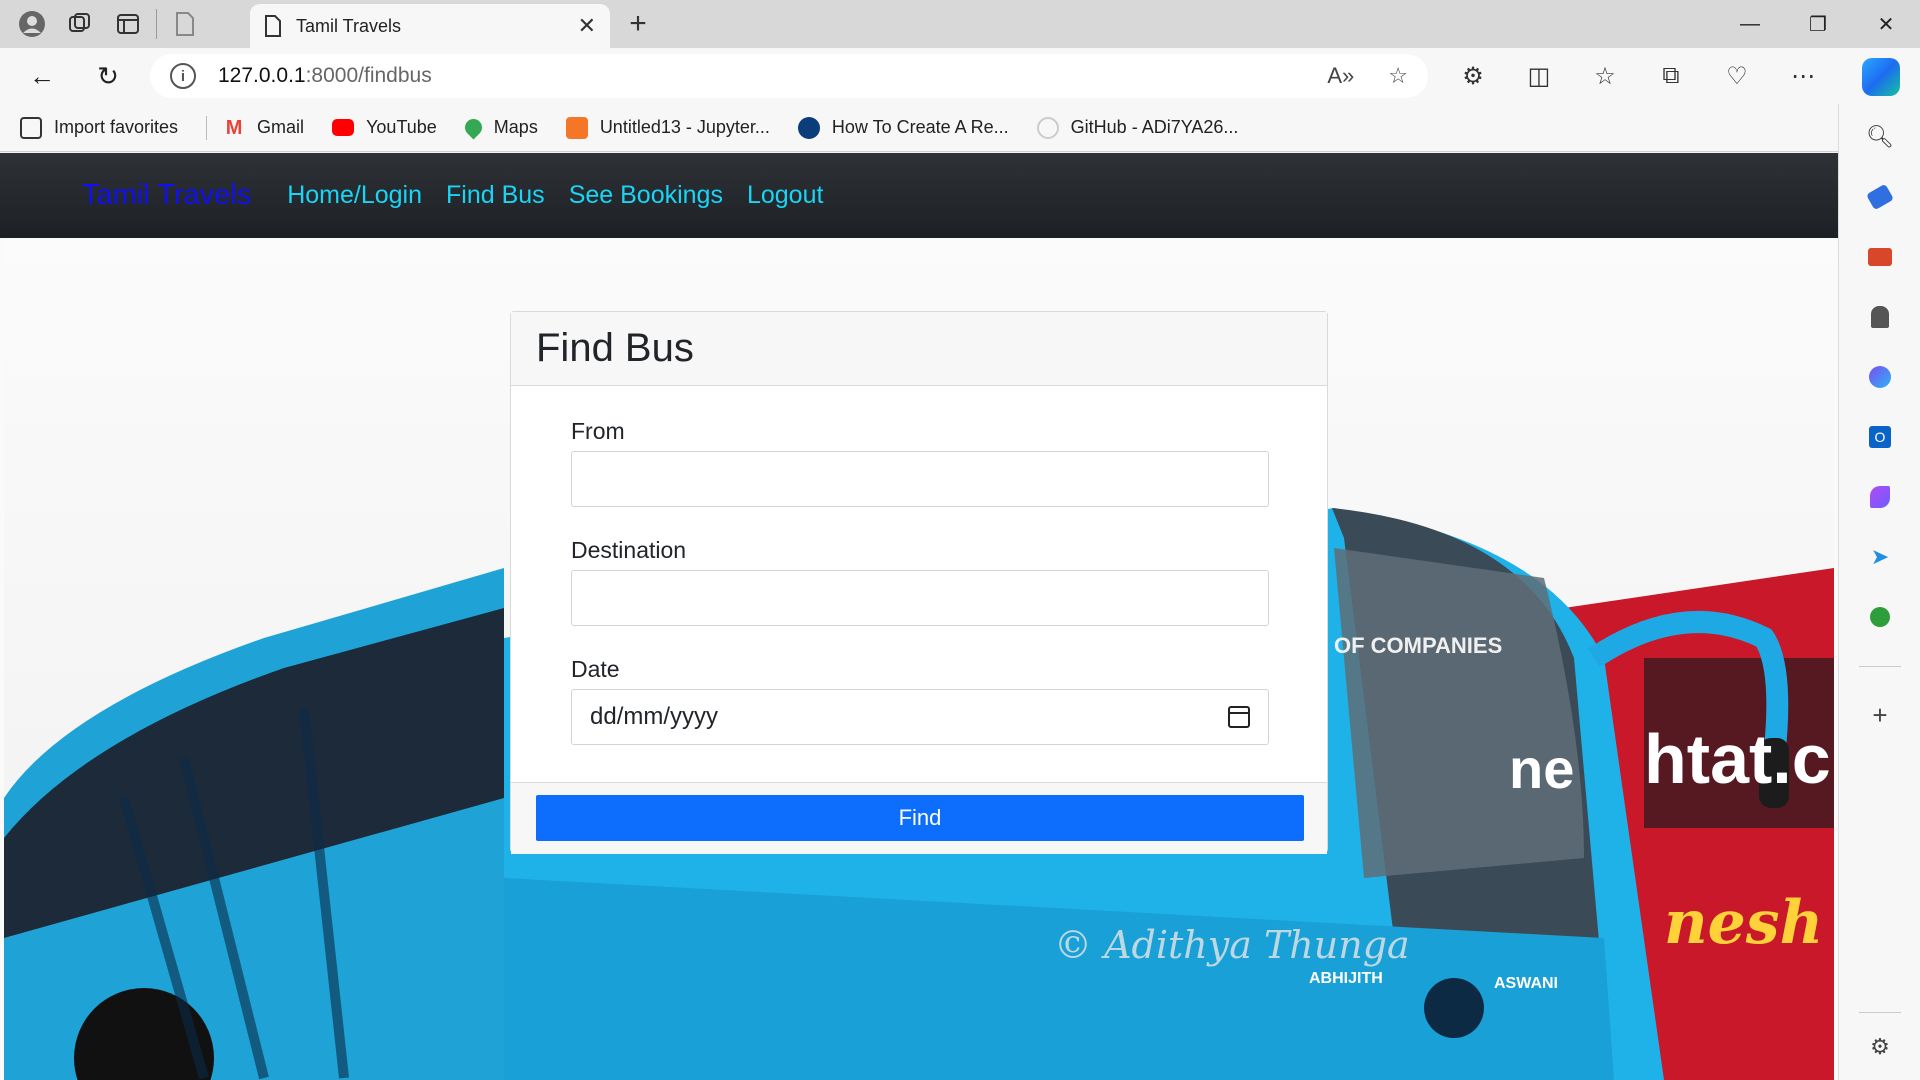 The width and height of the screenshot is (1920, 1080). I want to click on bus-watermark: © Adithya Thunga, so click(1232, 945).